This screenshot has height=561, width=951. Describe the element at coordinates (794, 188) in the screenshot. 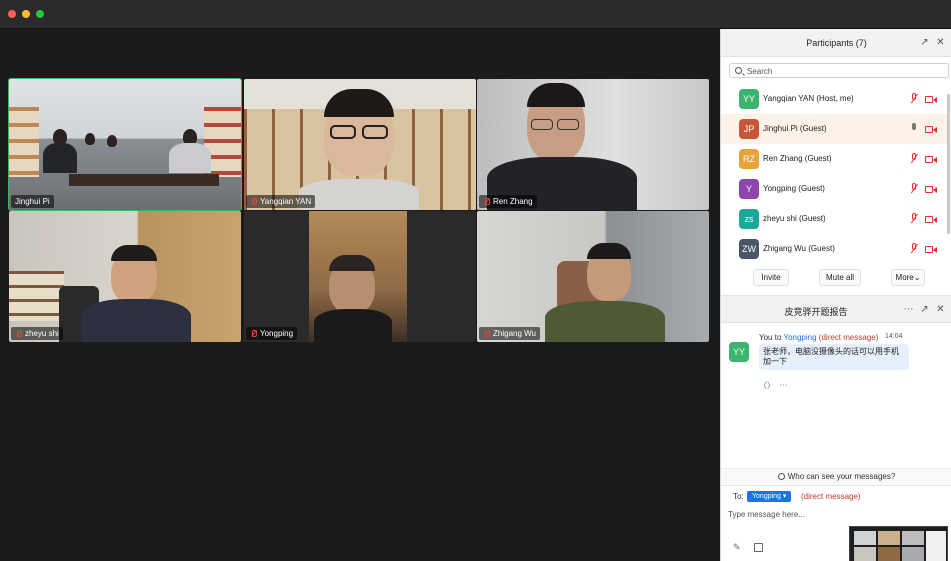

I see `participant-name: Yongping (Guest)` at that location.